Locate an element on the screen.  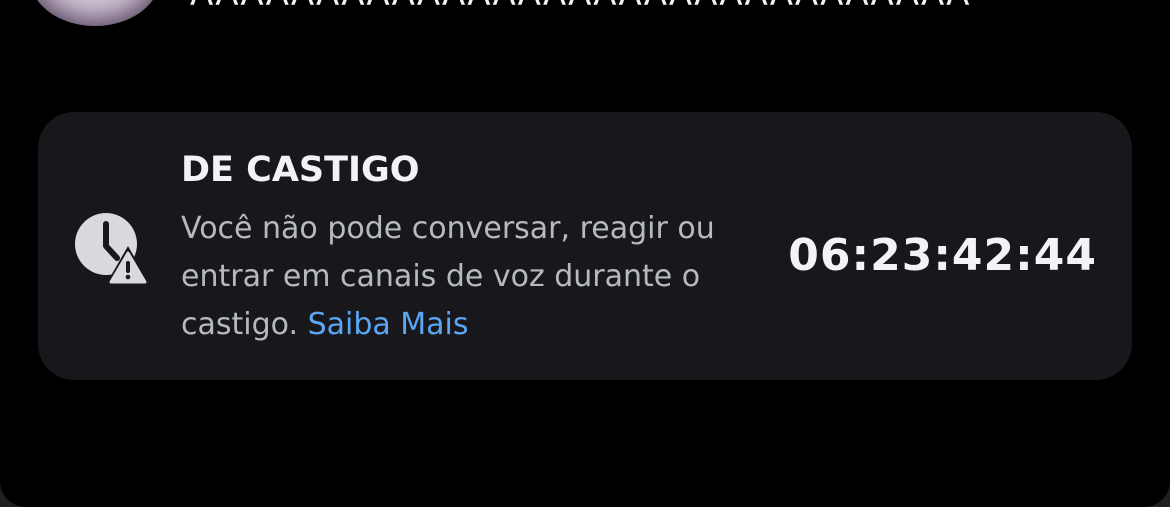
username-header: AAAAAAAAAAAAAAAAAAAAAAAAAAAAAAA is located at coordinates (580, 7).